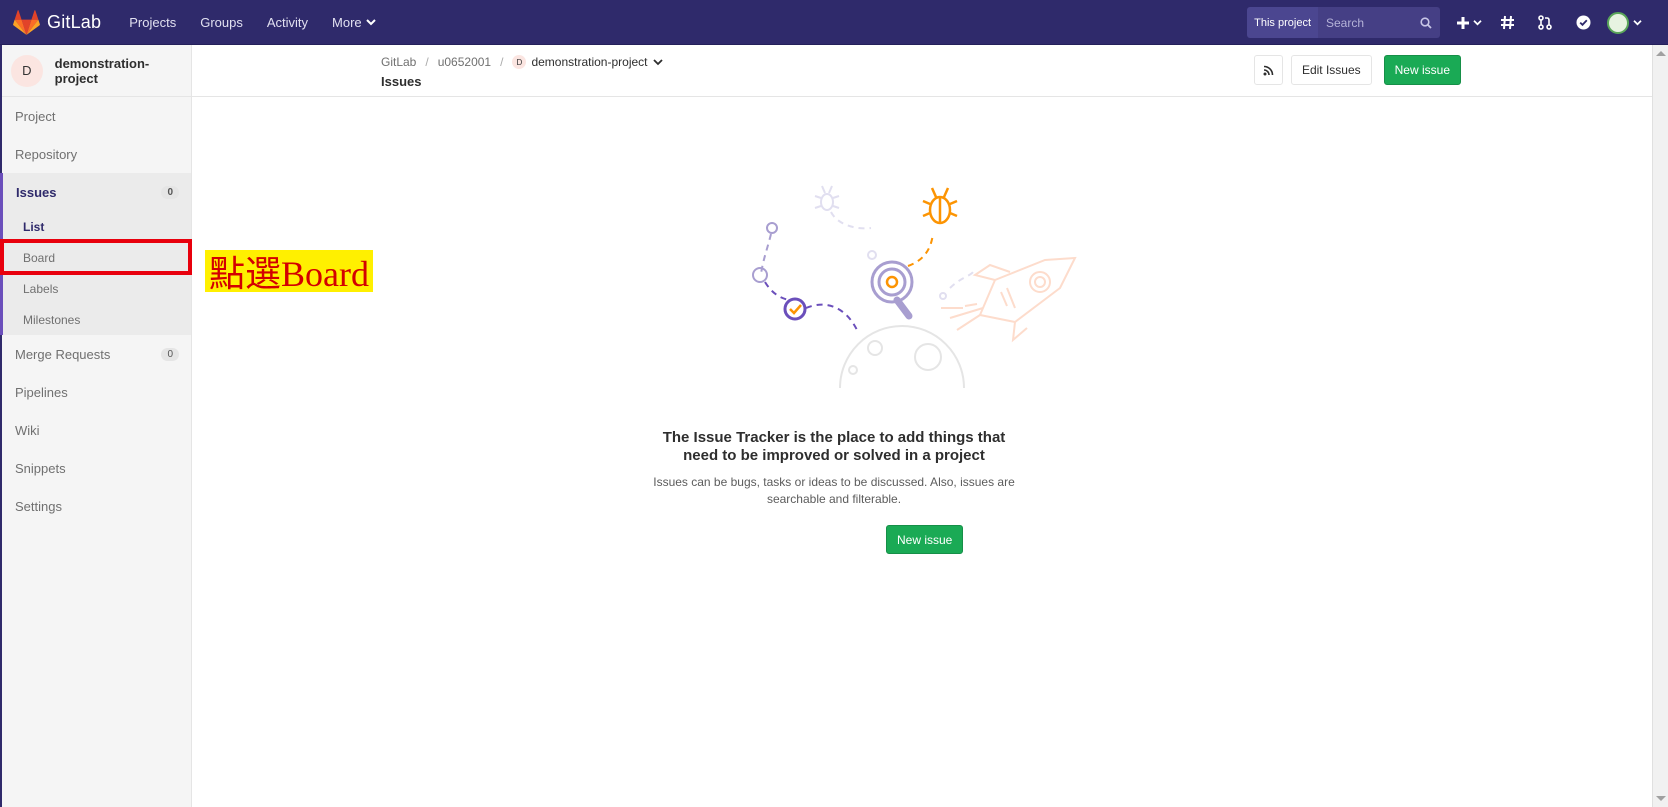 This screenshot has width=1668, height=807. I want to click on navbar-right: This project Search, so click(1457, 22).